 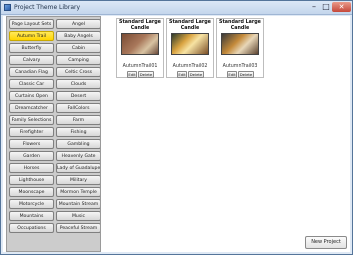 I want to click on theme-button-butterfly: Butterfly, so click(x=31, y=48).